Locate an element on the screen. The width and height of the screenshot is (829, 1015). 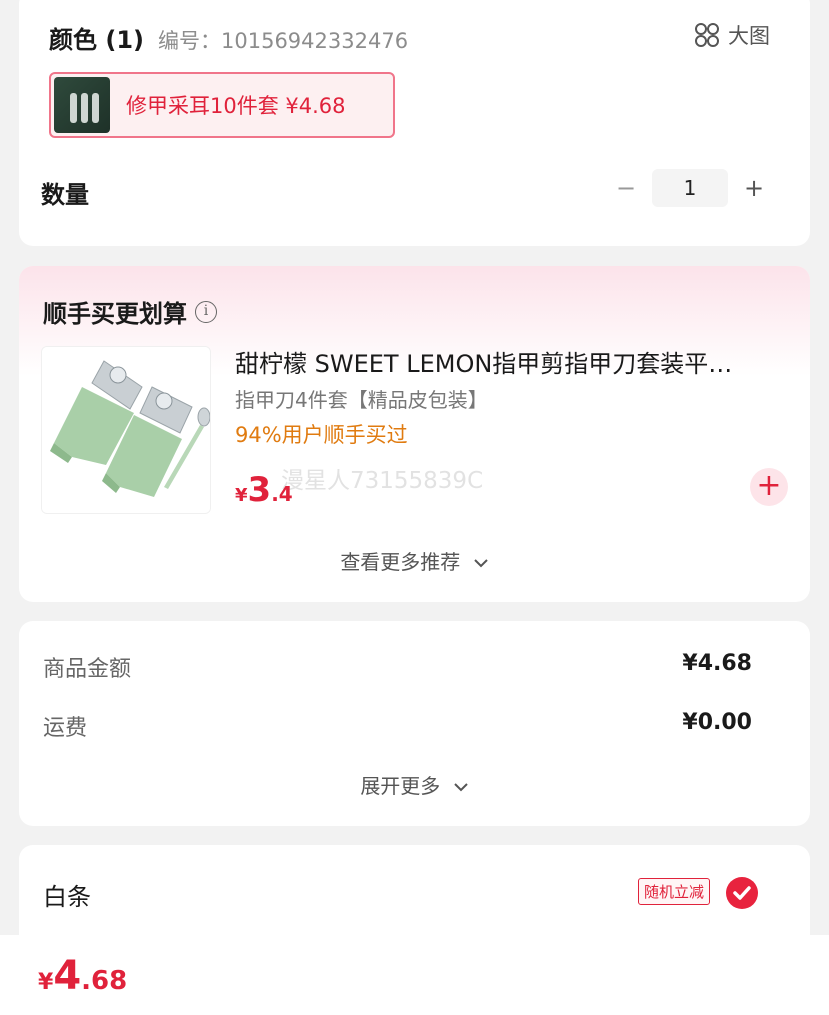
variant-option-selected: 修甲采耳10件套 ¥4.68 is located at coordinates (222, 105).